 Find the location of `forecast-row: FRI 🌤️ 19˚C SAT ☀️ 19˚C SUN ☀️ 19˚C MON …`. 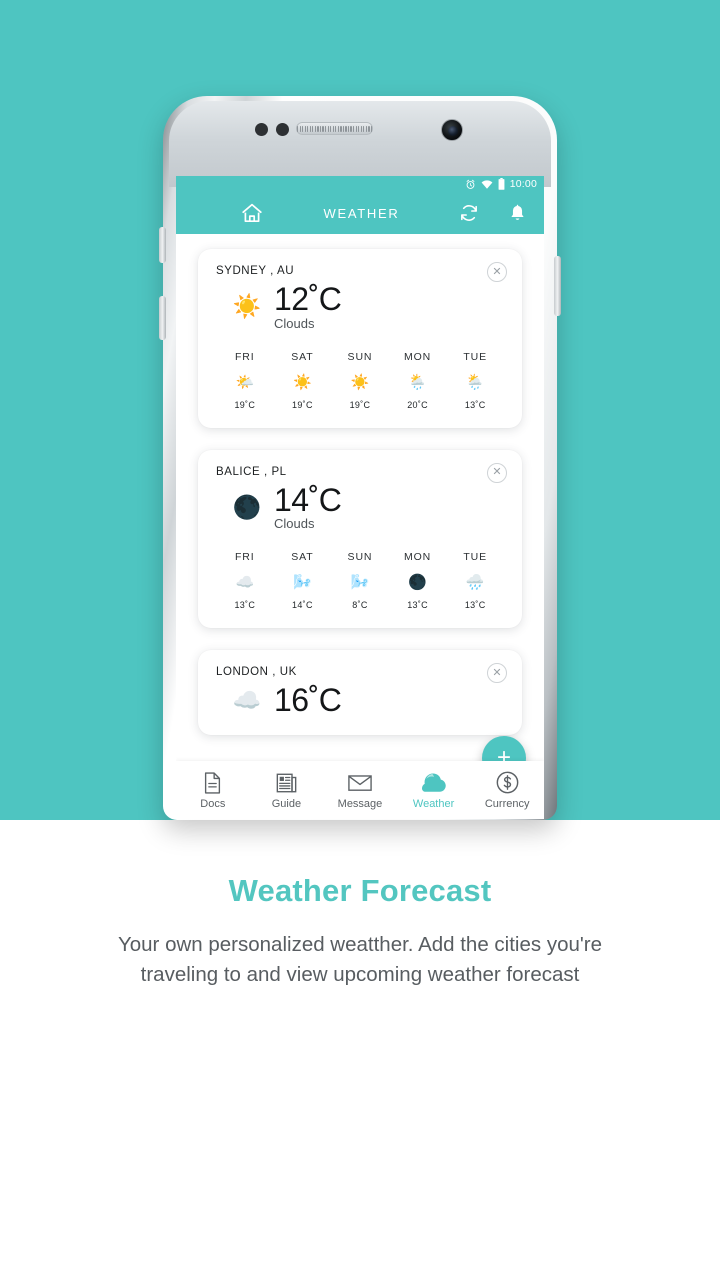

forecast-row: FRI 🌤️ 19˚C SAT ☀️ 19˚C SUN ☀️ 19˚C MON … is located at coordinates (360, 380).